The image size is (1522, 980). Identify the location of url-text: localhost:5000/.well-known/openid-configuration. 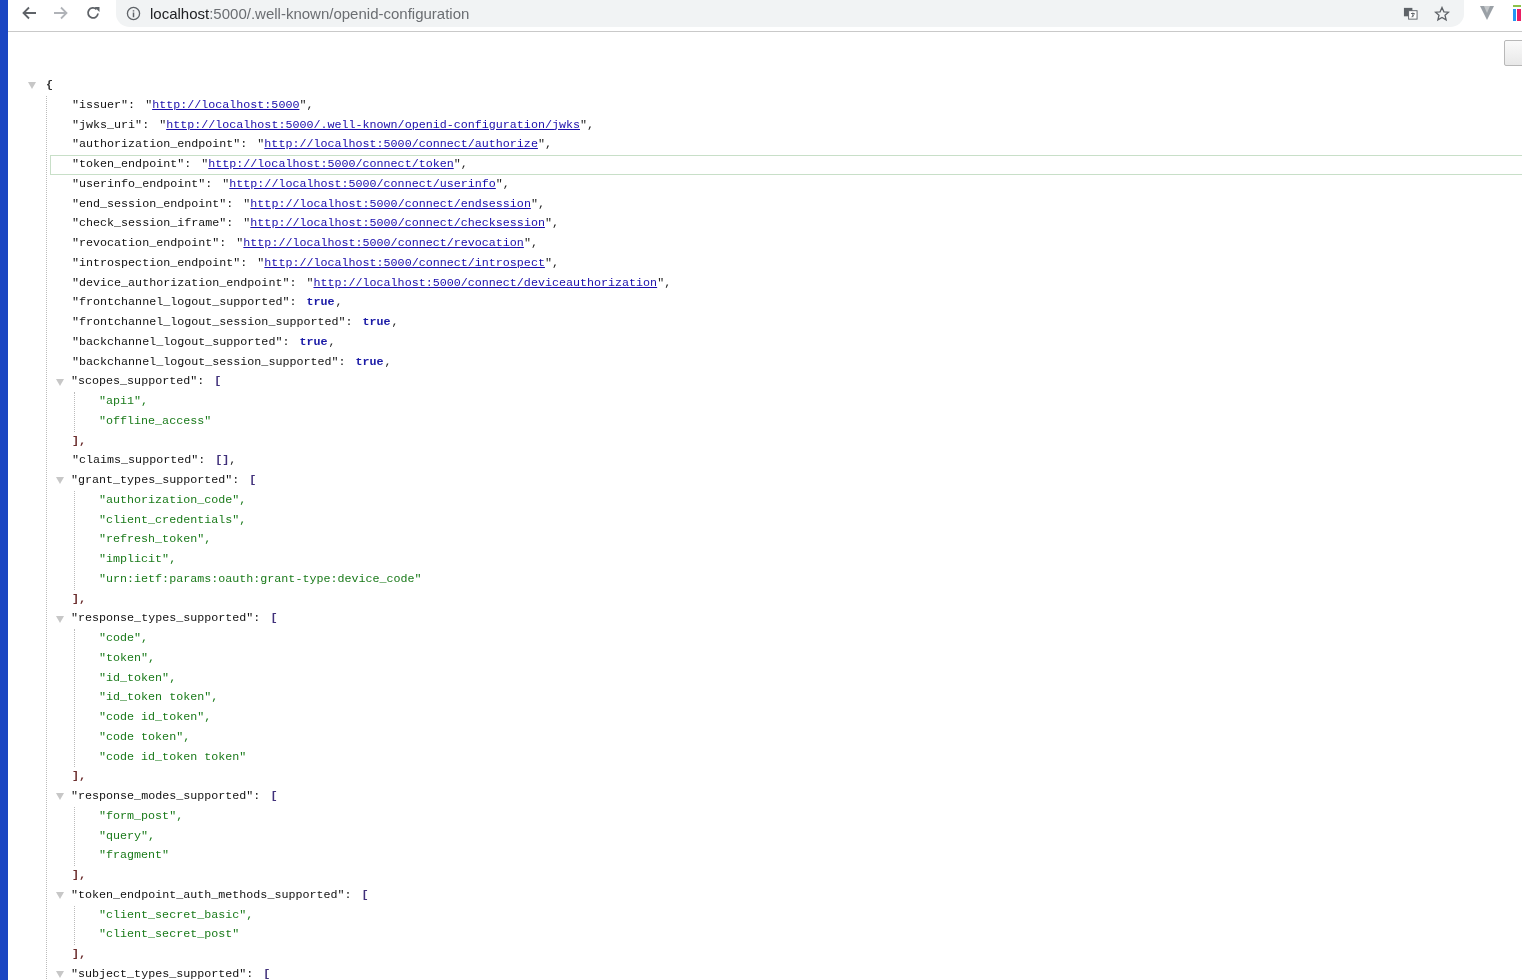
(310, 13).